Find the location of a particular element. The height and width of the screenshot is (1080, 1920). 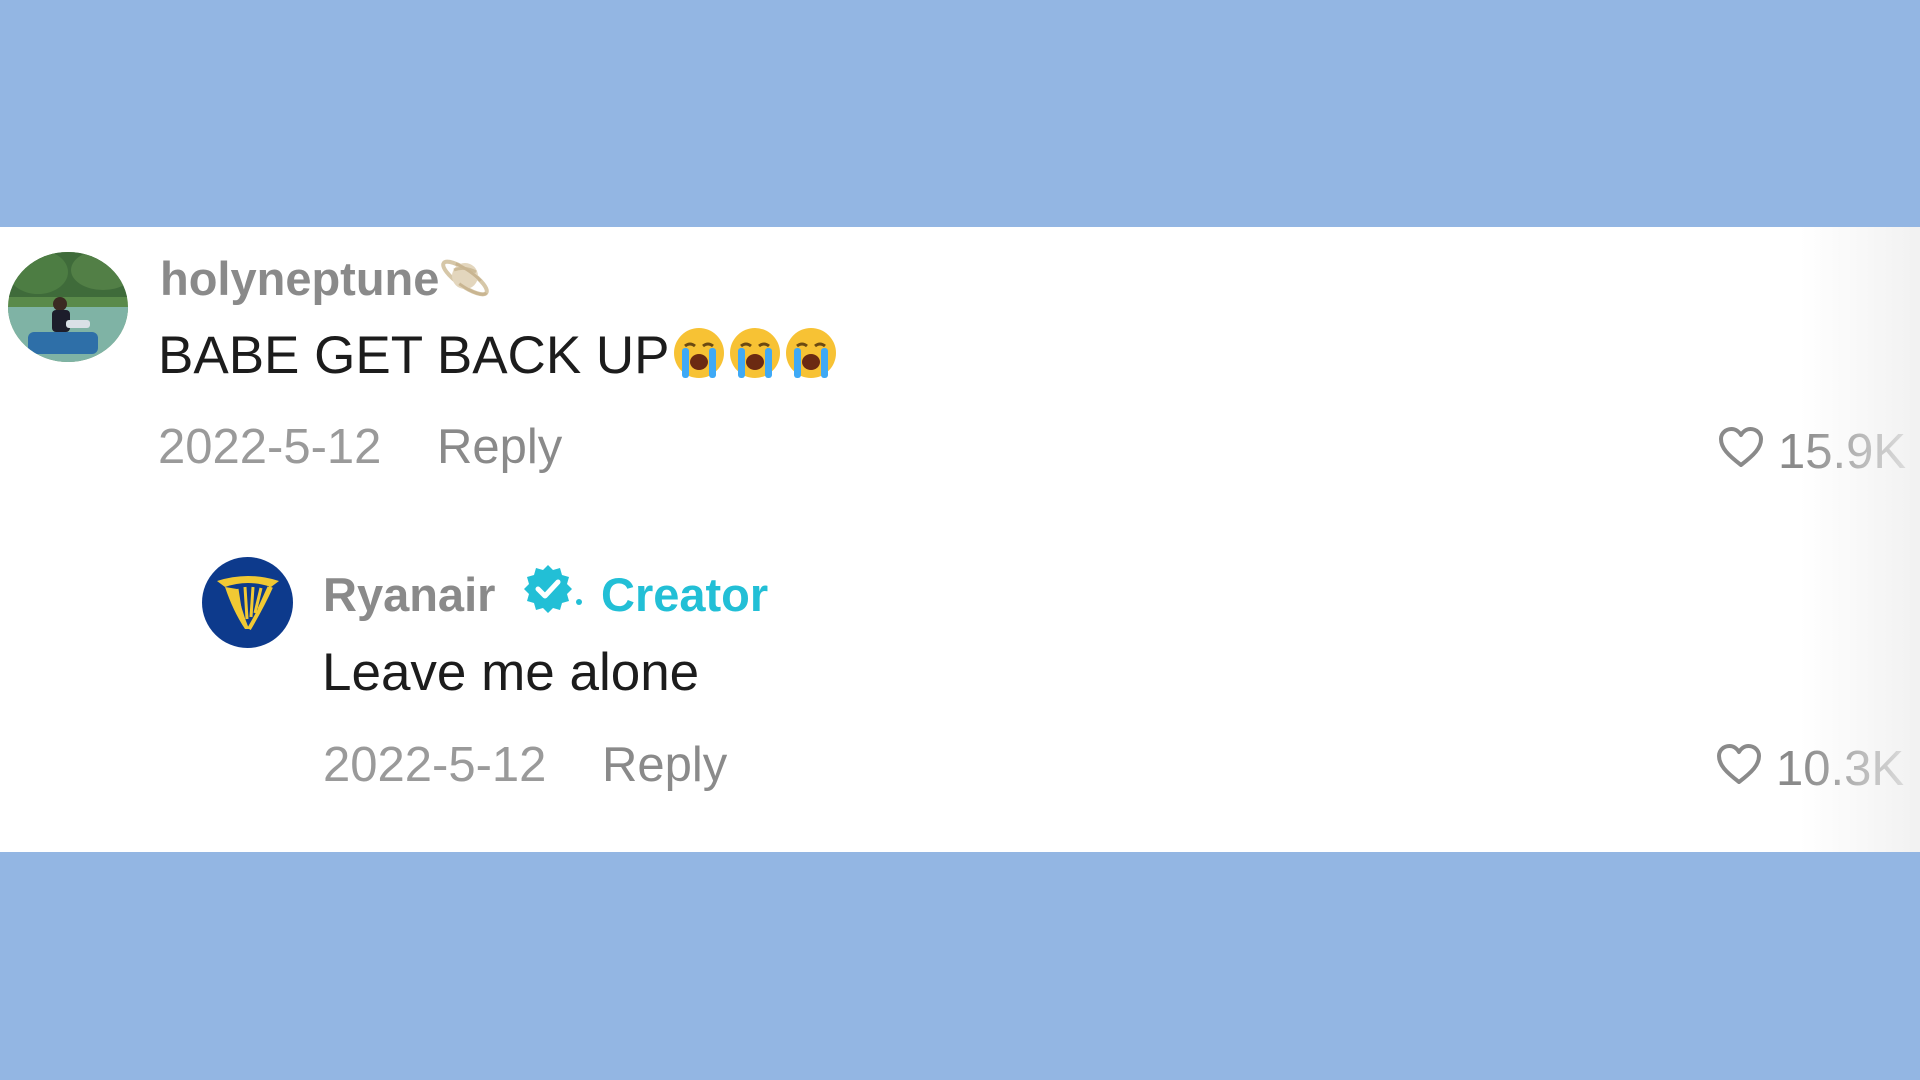

comment-like-count: 15.9K is located at coordinates (1842, 452).